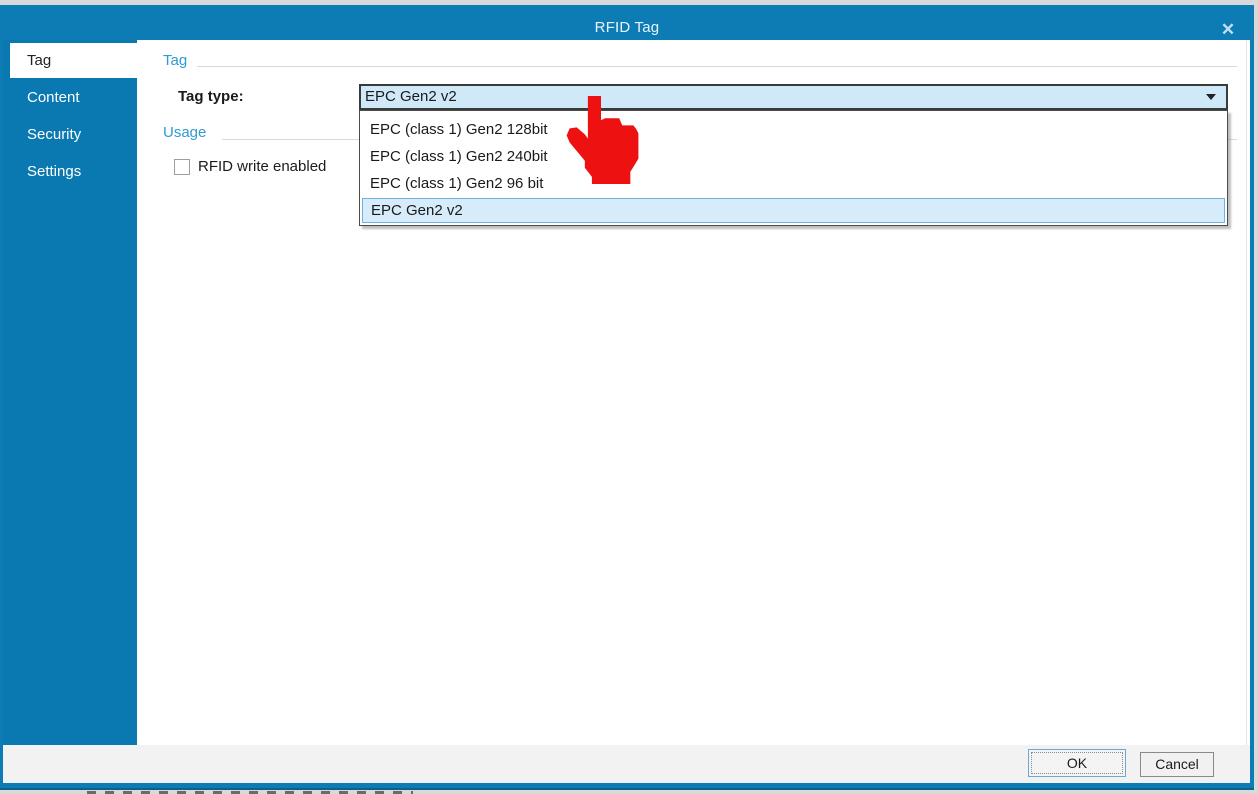  Describe the element at coordinates (262, 166) in the screenshot. I see `rfid-write-enabled-label: RFID write enabled` at that location.